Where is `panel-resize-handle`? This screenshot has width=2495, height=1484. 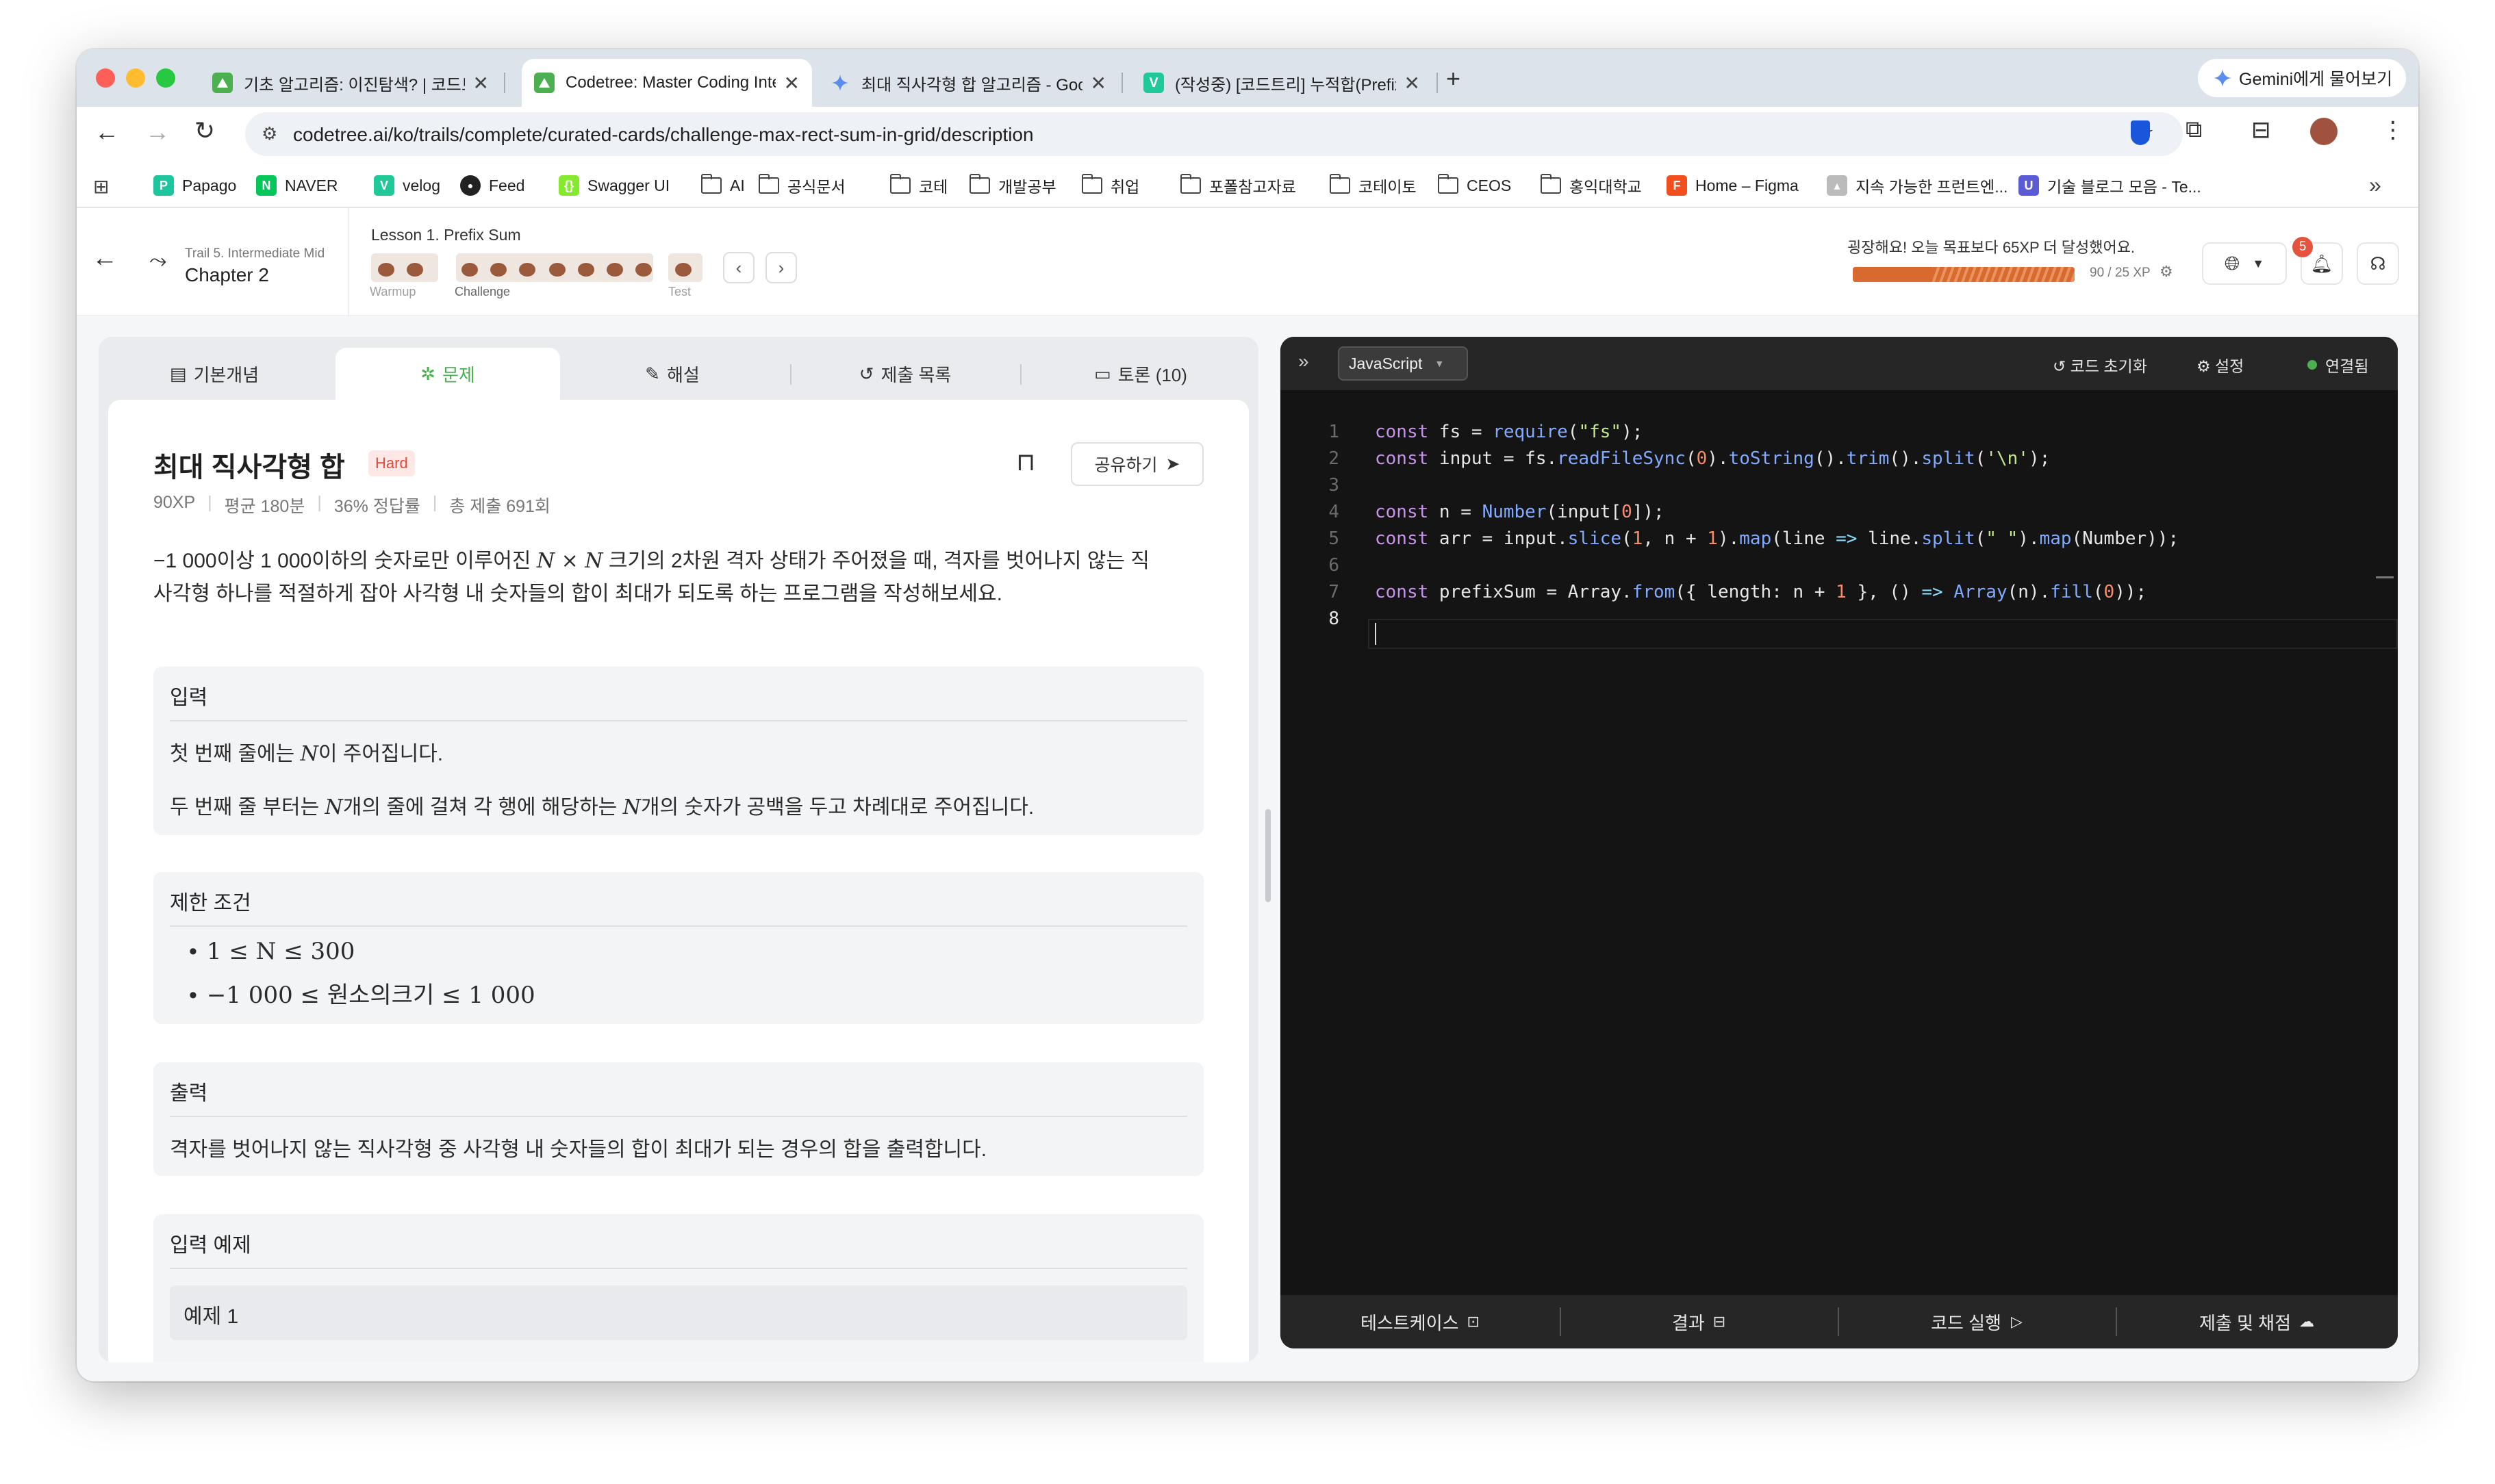
panel-resize-handle is located at coordinates (1268, 855).